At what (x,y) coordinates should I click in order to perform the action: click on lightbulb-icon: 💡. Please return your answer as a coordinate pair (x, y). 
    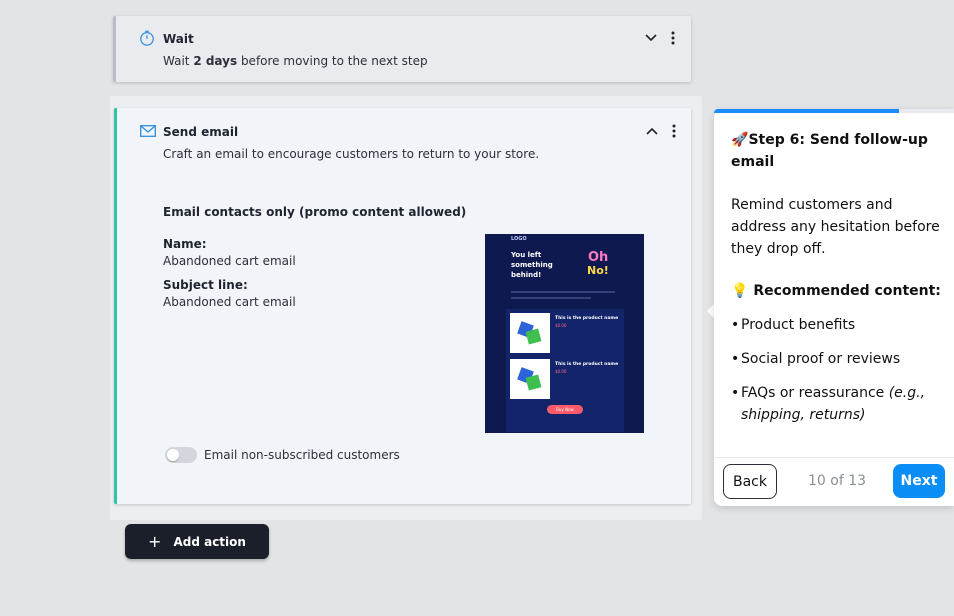
    Looking at the image, I should click on (740, 291).